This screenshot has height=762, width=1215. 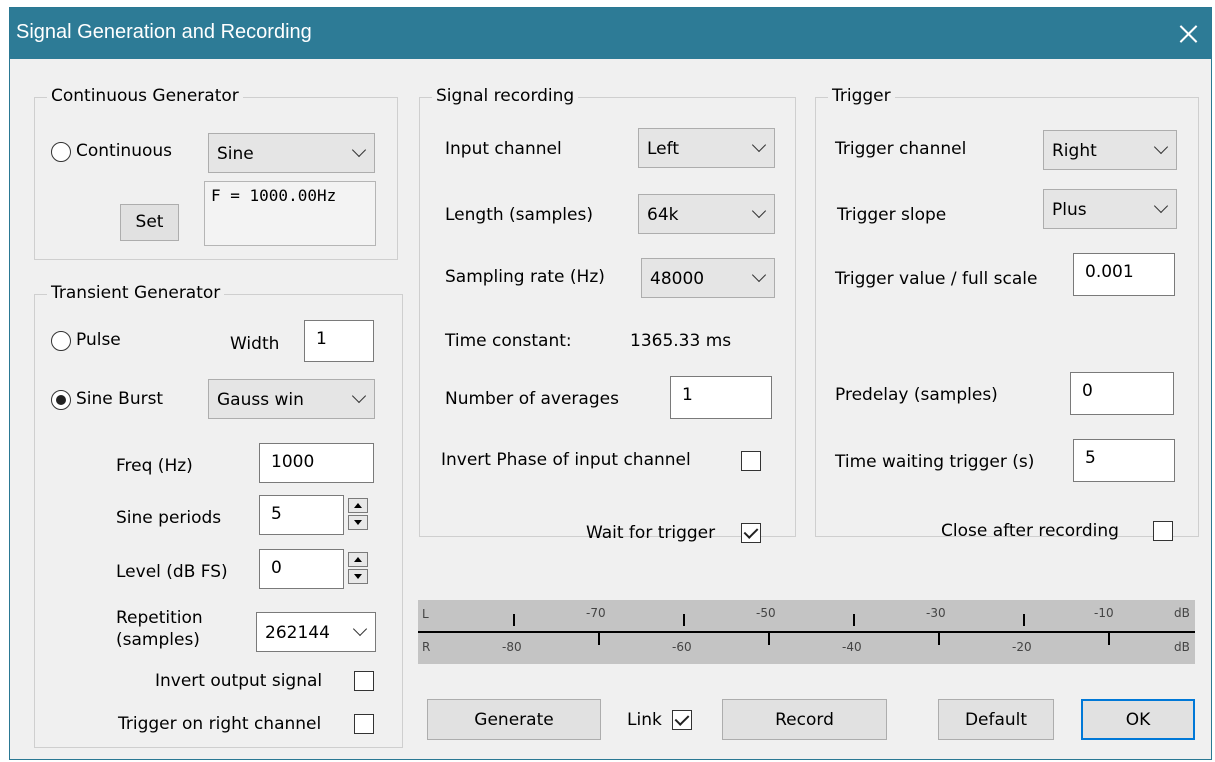 What do you see at coordinates (519, 215) in the screenshot?
I see `length-label: Length (samples)` at bounding box center [519, 215].